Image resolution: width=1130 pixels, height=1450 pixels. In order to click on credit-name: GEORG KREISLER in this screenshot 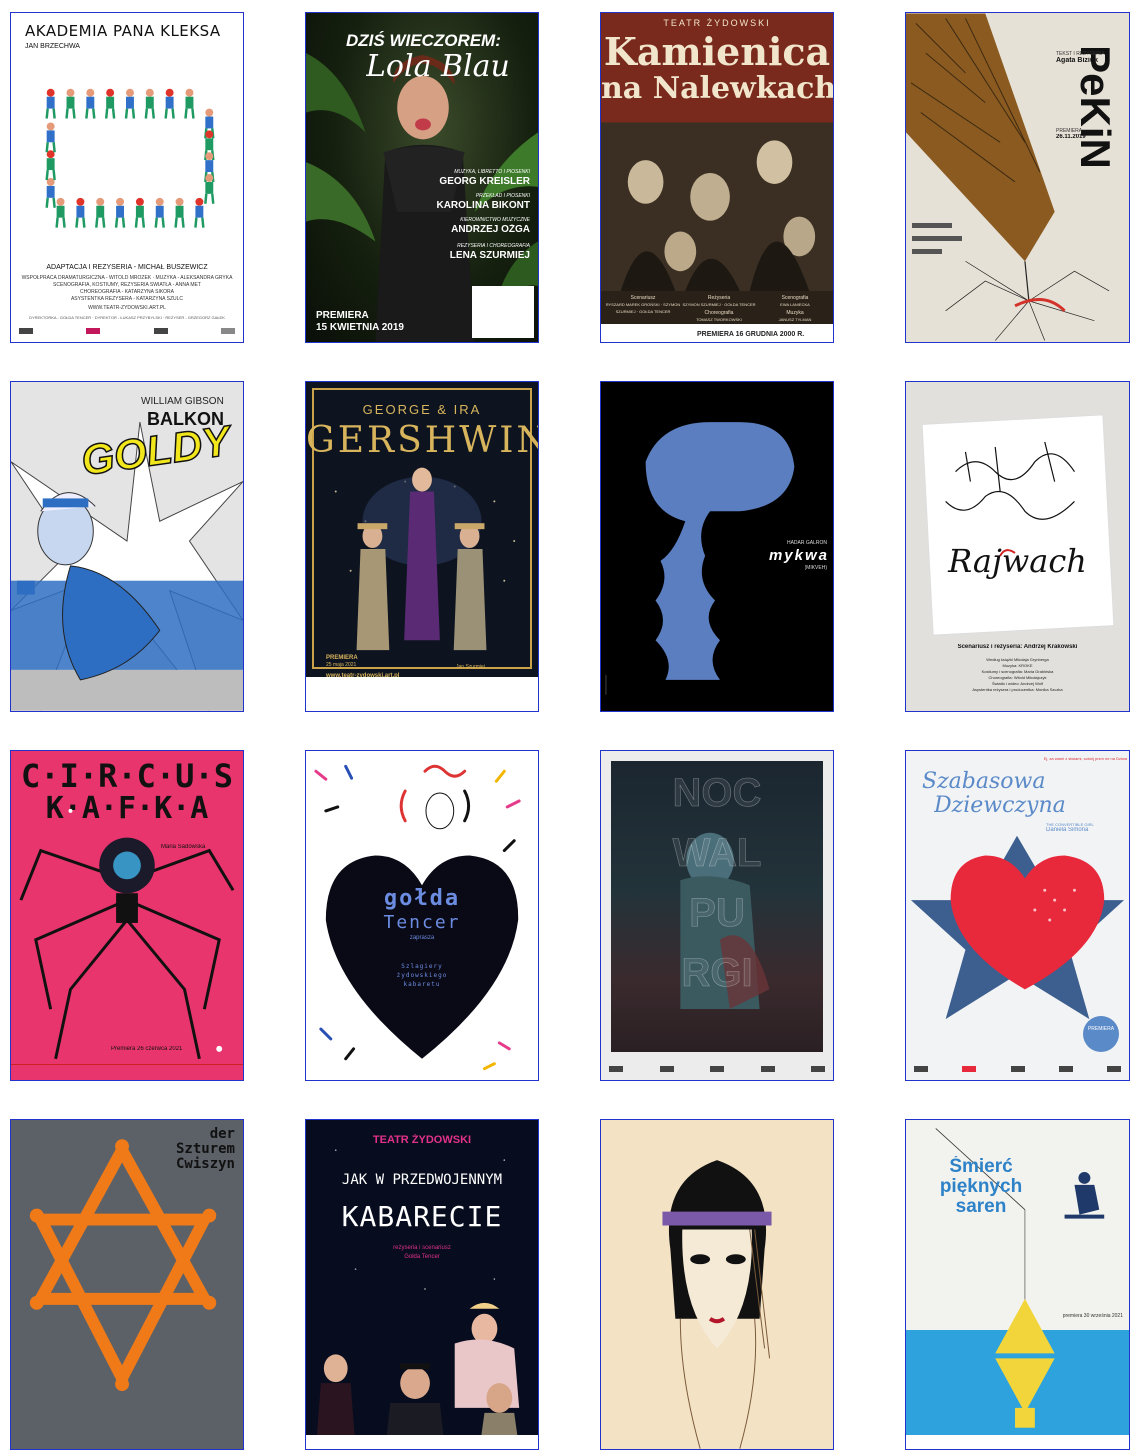, I will do `click(484, 181)`.